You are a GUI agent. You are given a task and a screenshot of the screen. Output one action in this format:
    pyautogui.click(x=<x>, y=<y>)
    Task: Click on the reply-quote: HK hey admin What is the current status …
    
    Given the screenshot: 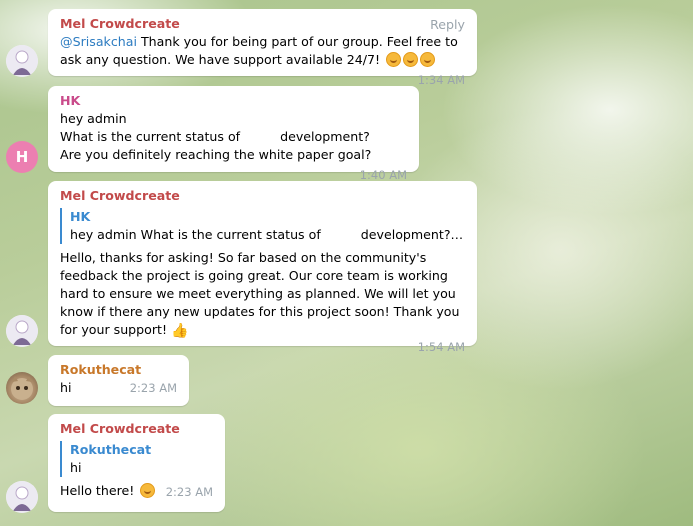 What is the action you would take?
    pyautogui.click(x=262, y=226)
    